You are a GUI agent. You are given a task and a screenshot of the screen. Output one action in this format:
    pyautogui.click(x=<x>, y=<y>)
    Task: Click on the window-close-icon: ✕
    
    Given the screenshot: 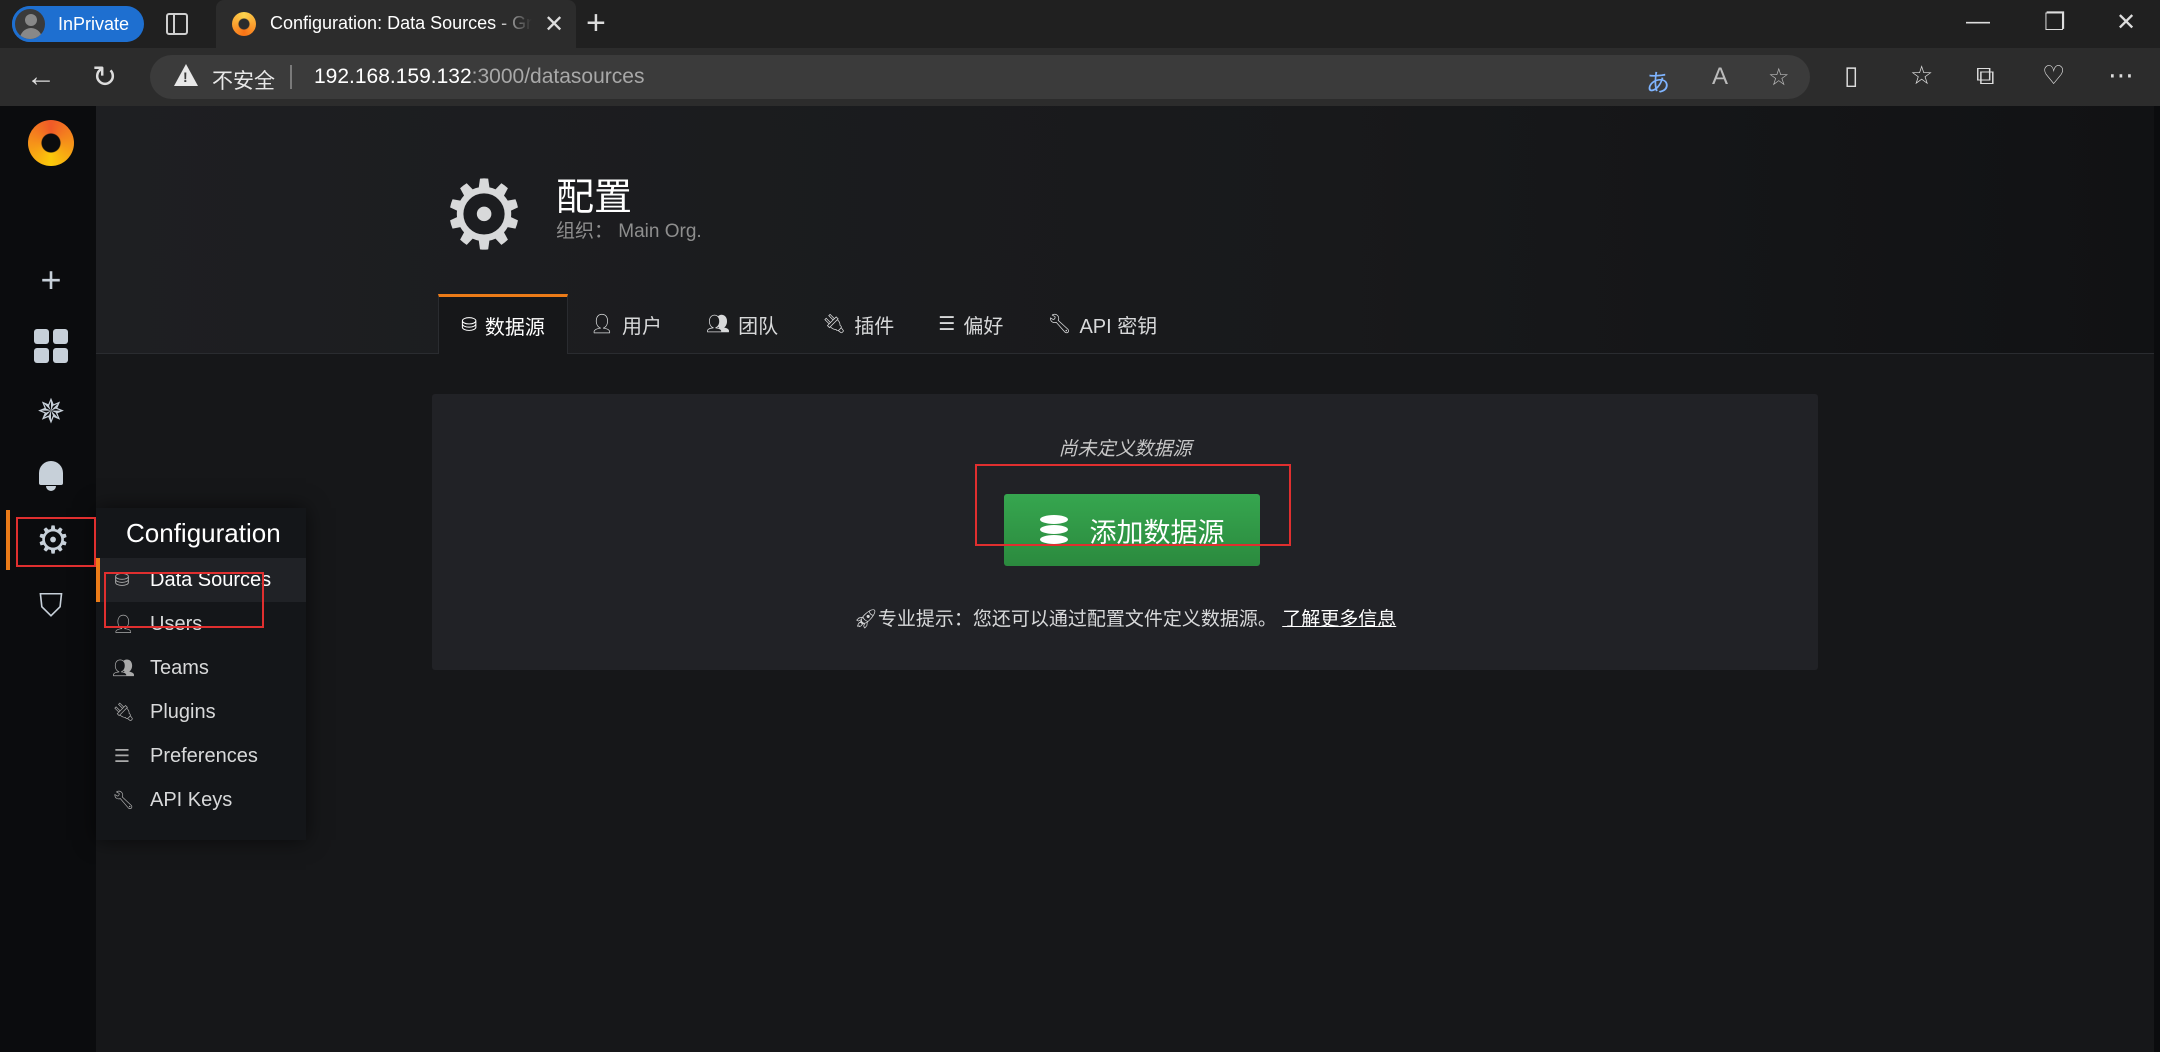 What is the action you would take?
    pyautogui.click(x=2126, y=22)
    